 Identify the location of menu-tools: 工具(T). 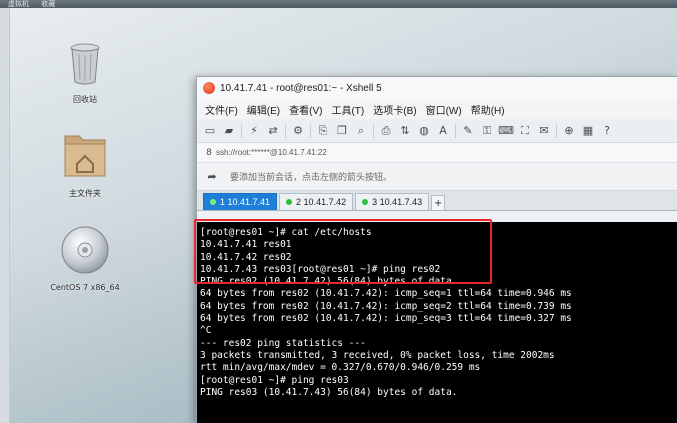
(347, 109).